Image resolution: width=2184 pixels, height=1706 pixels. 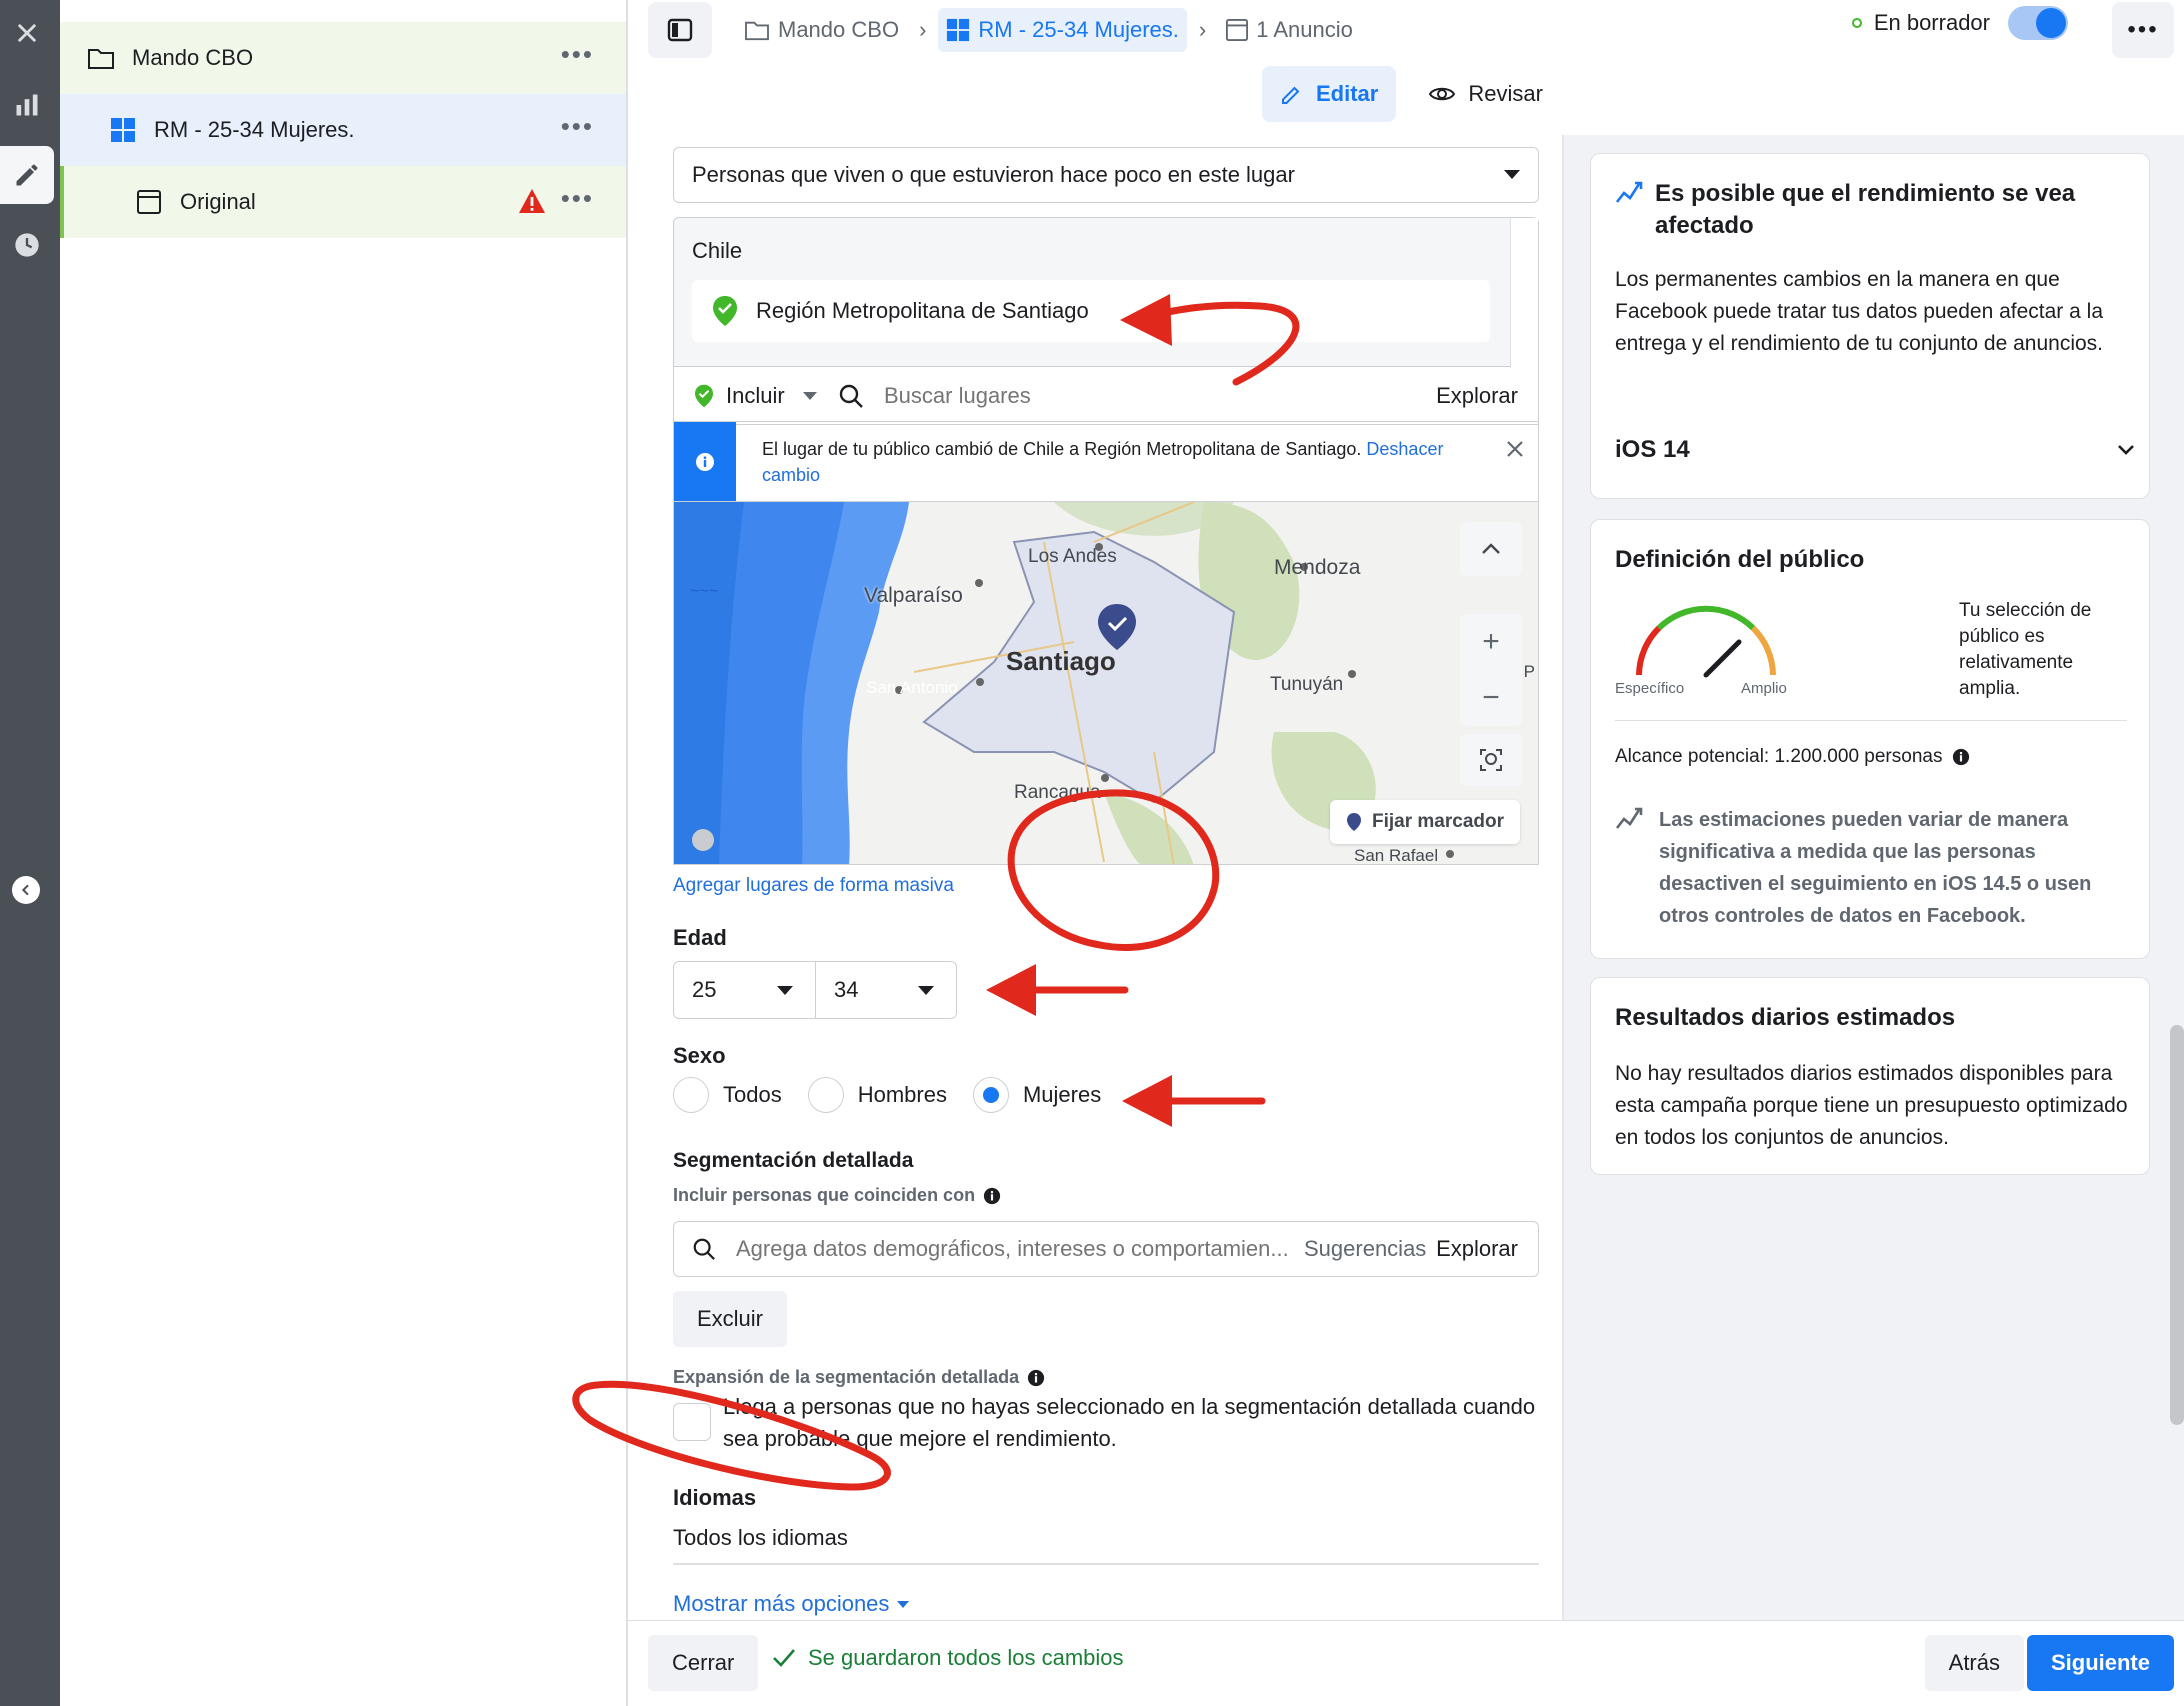 I want to click on toggle-panel-button, so click(x=680, y=30).